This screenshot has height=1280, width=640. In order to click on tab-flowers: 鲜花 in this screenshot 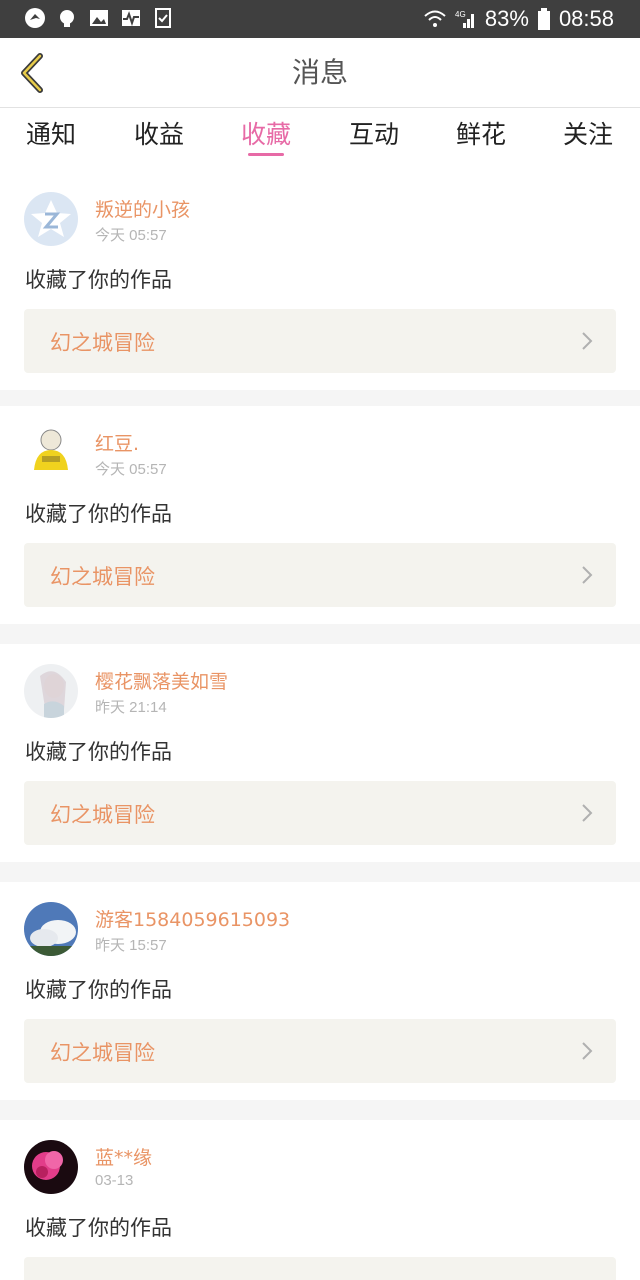, I will do `click(481, 143)`.